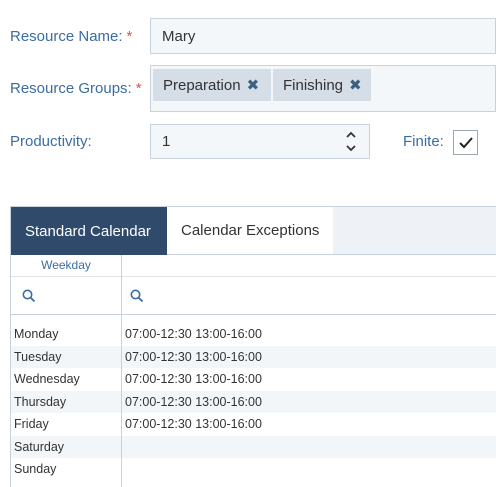 The height and width of the screenshot is (487, 496). I want to click on weekday-cell: Monday, so click(36, 334).